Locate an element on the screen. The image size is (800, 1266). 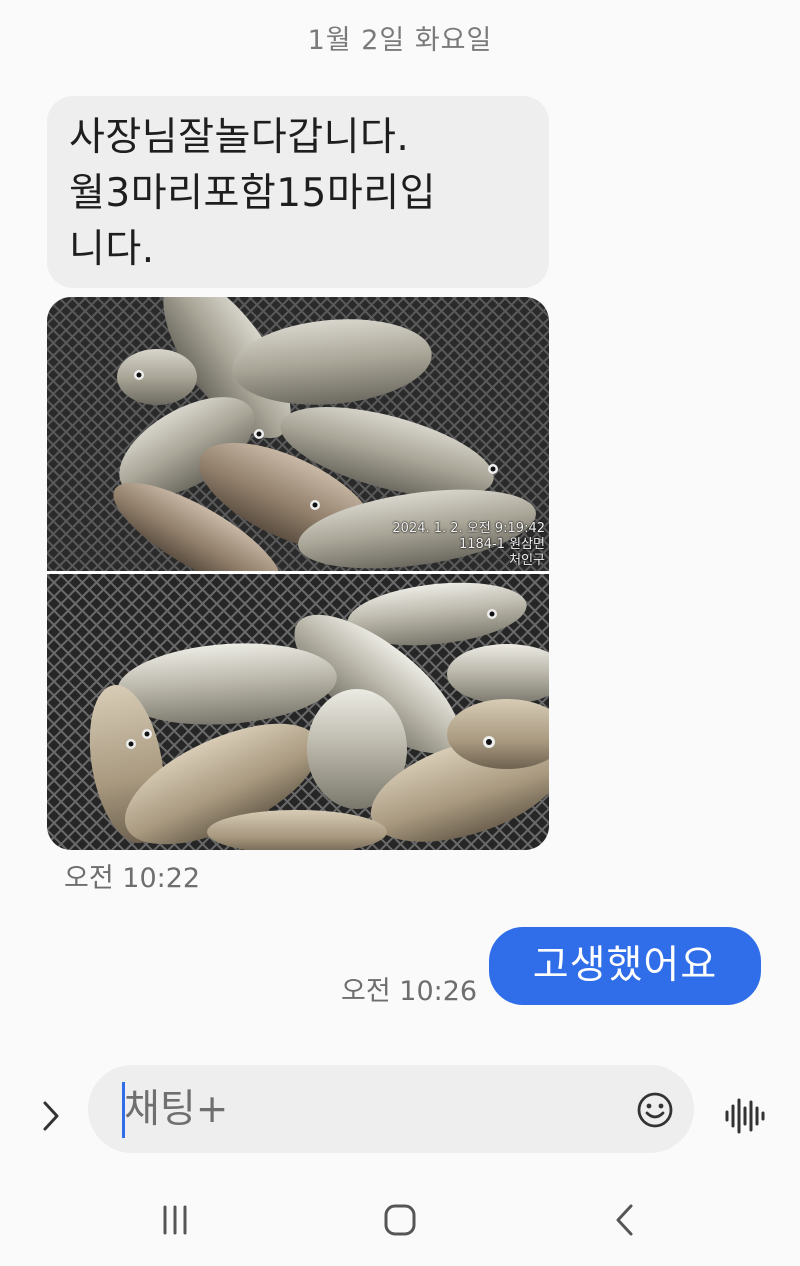
voice-wave-icon is located at coordinates (745, 1116).